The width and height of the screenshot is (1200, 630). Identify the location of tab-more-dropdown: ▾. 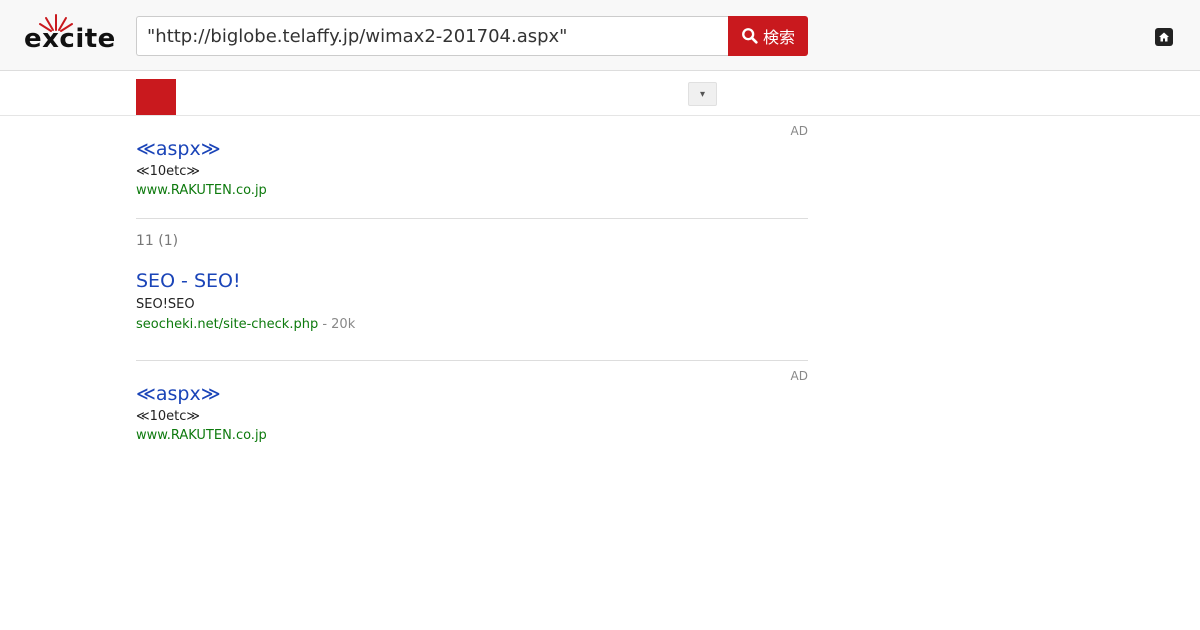
(702, 94).